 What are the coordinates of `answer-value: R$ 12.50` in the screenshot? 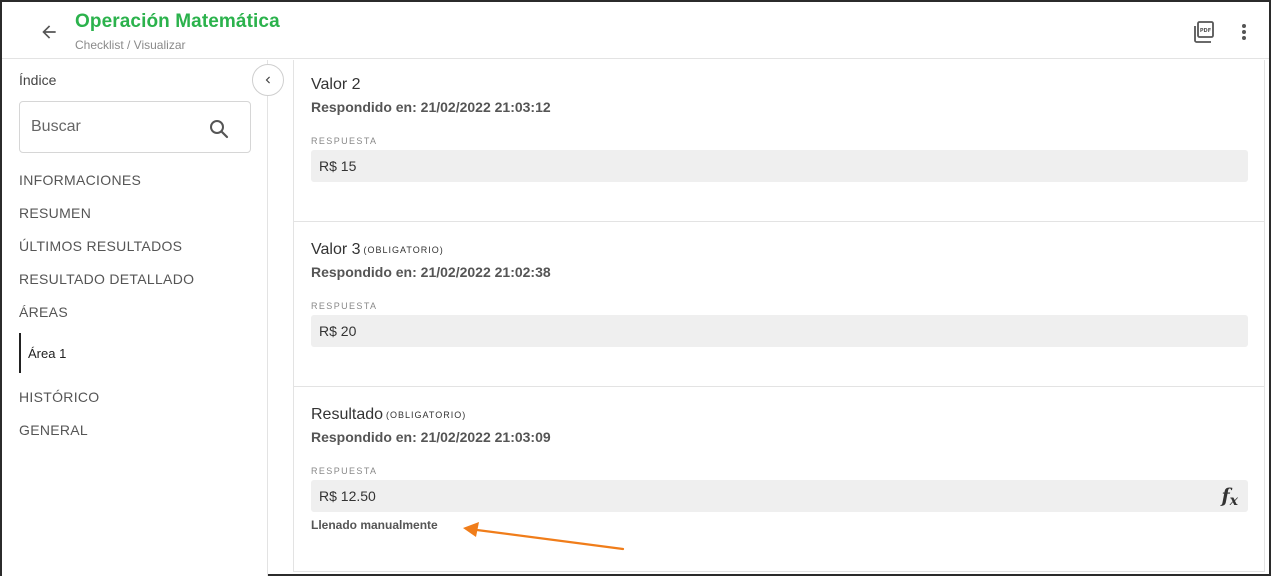 It's located at (347, 496).